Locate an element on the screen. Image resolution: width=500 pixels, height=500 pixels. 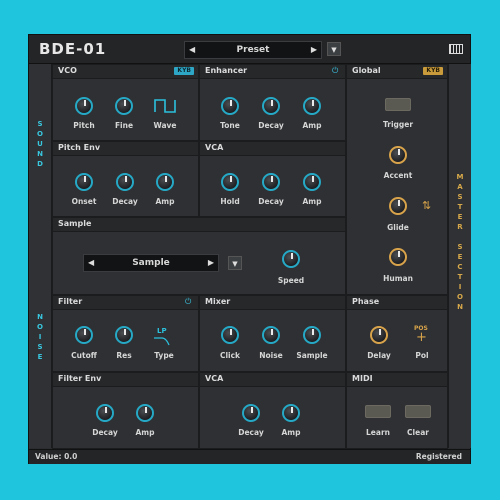
preset-name: Preset is located at coordinates (253, 50).